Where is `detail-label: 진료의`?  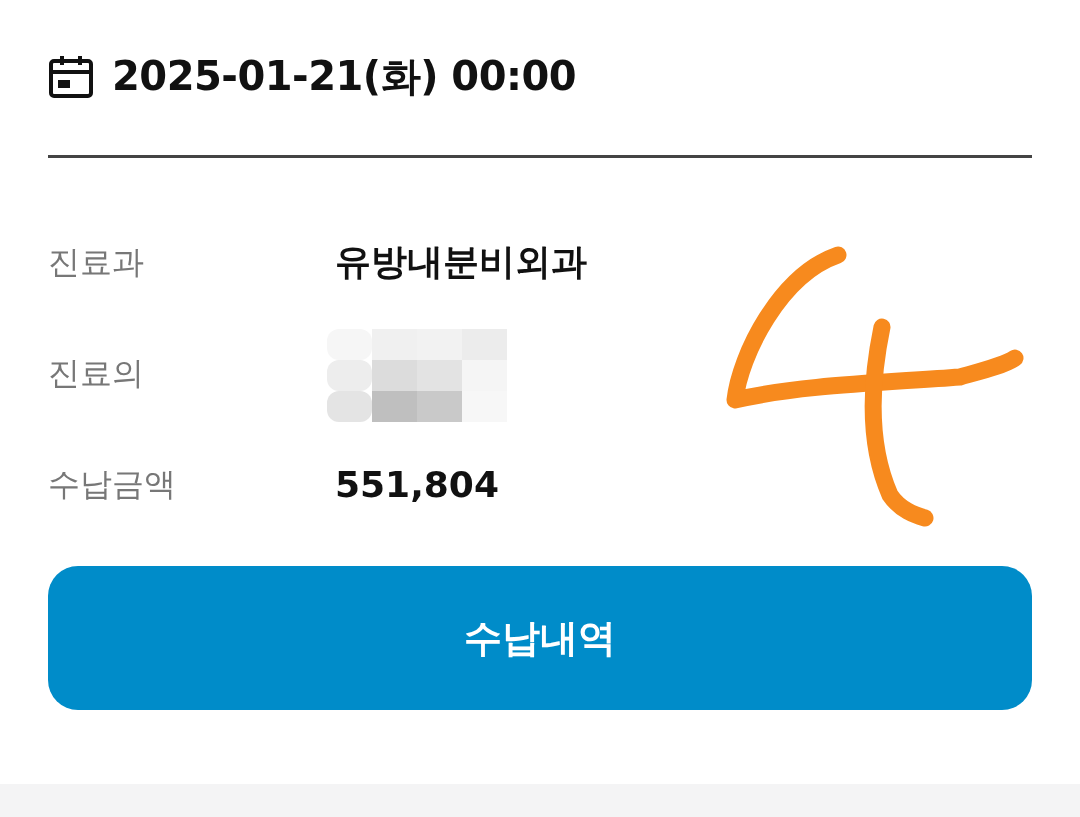
detail-label: 진료의 is located at coordinates (96, 373).